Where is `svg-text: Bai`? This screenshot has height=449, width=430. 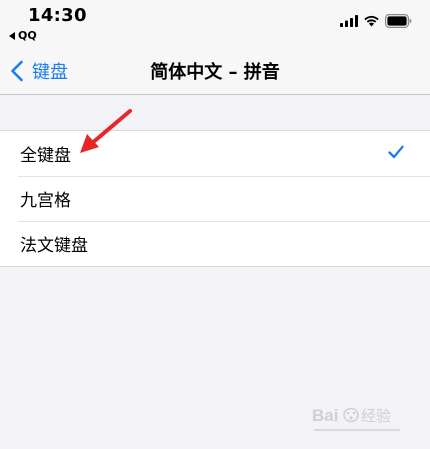
svg-text: Bai is located at coordinates (325, 415).